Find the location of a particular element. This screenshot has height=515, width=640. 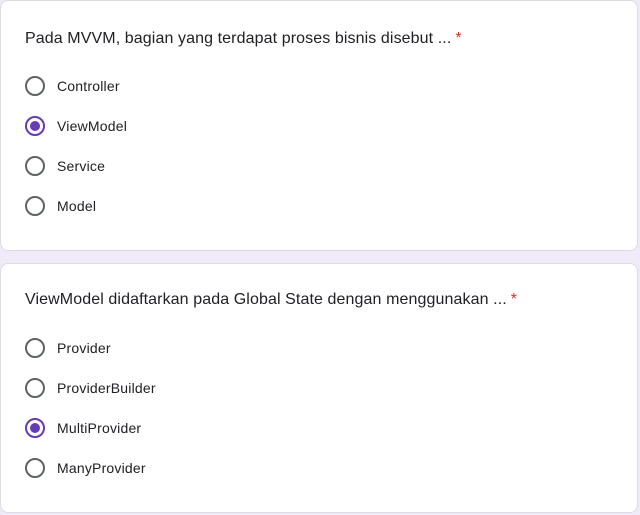

option-label: Controller is located at coordinates (88, 86).